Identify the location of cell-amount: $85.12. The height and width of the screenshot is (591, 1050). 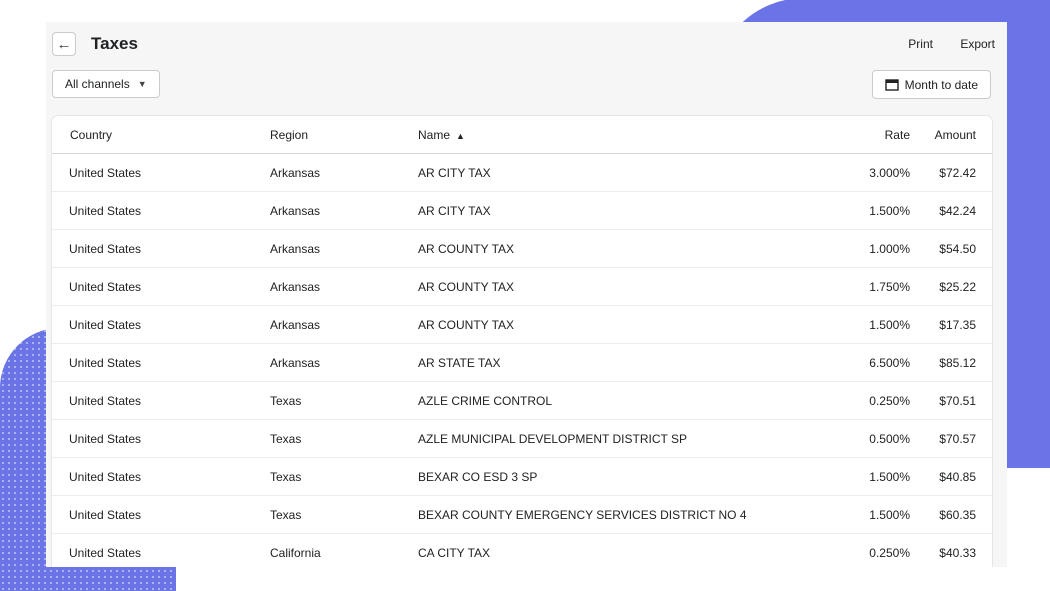
(951, 362).